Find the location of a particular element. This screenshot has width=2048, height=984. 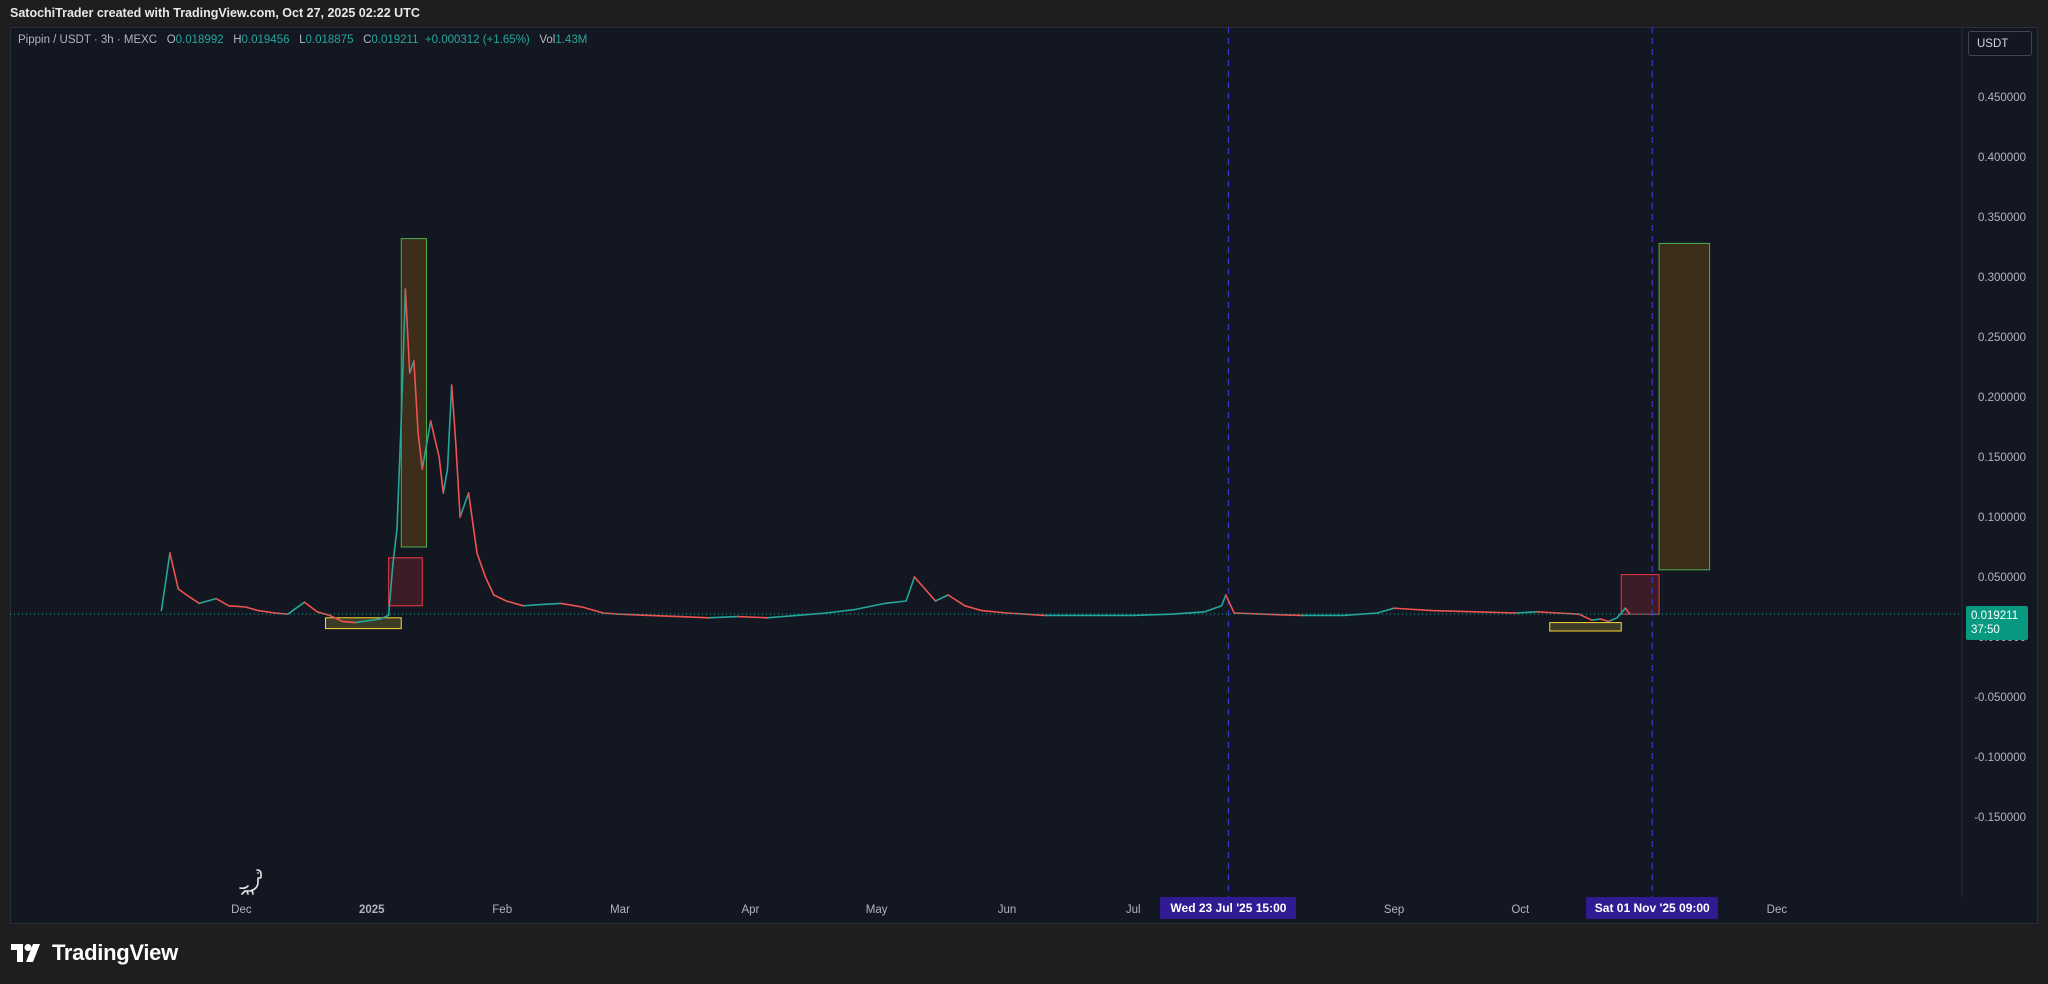

x-tick-label: 2025 is located at coordinates (372, 910).